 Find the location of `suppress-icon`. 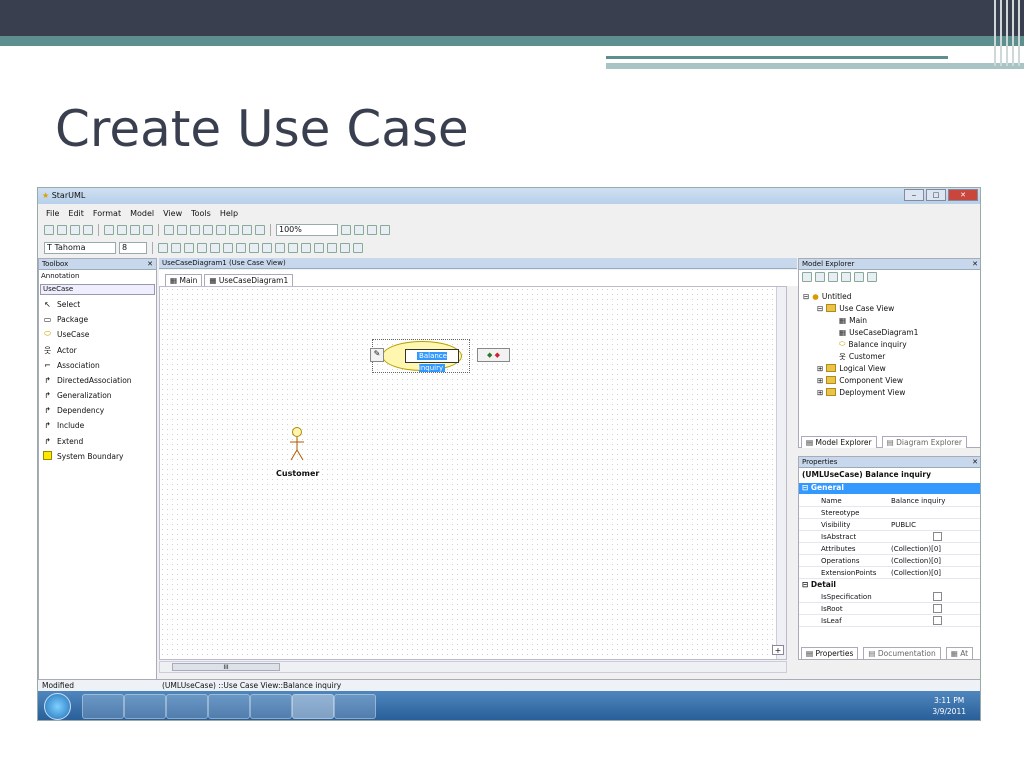

suppress-icon is located at coordinates (254, 247).